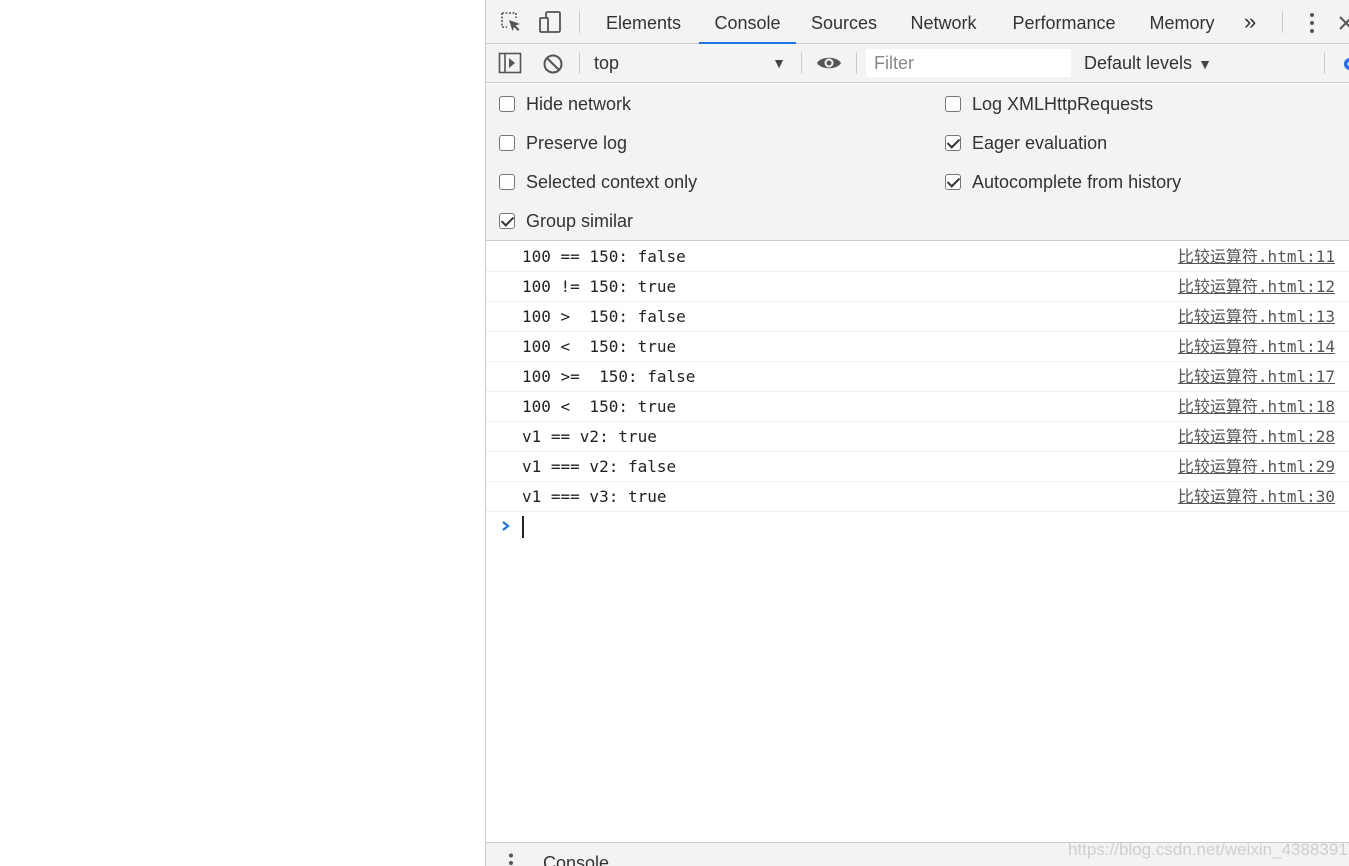 The image size is (1349, 866). What do you see at coordinates (550, 22) in the screenshot?
I see `device-toolbar-icon` at bounding box center [550, 22].